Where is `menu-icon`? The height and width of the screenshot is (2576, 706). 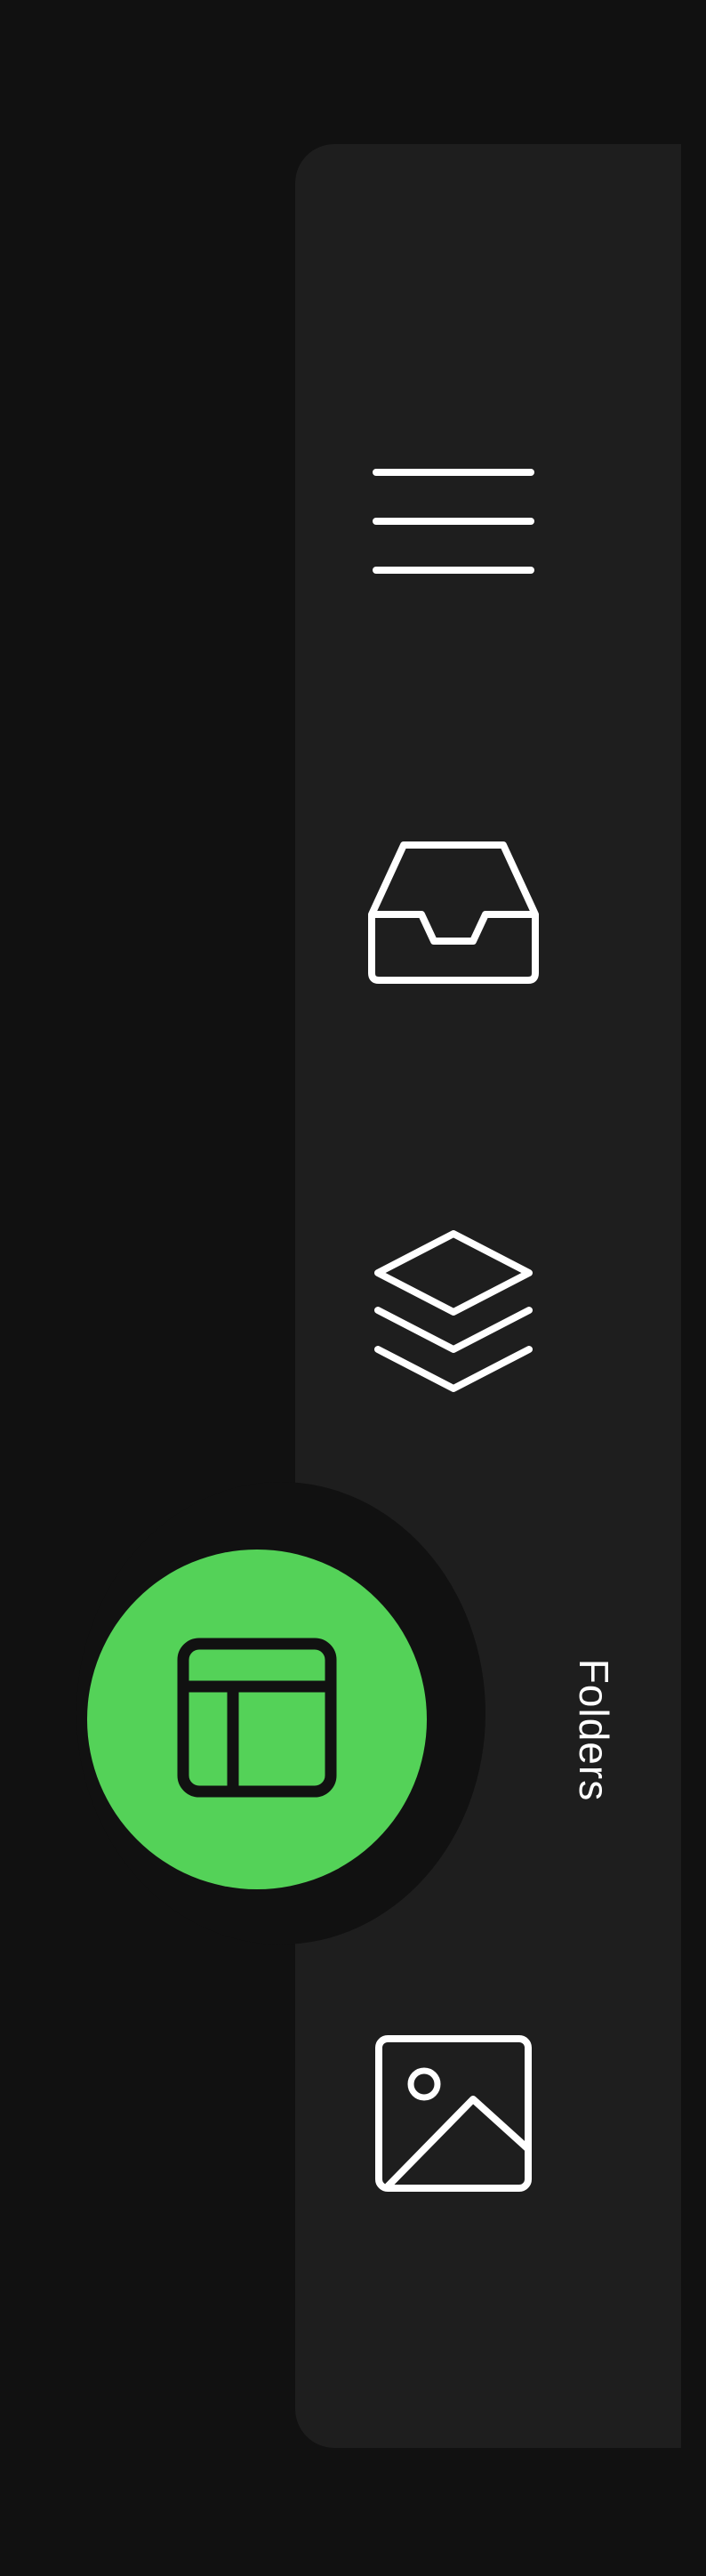
menu-icon is located at coordinates (453, 521).